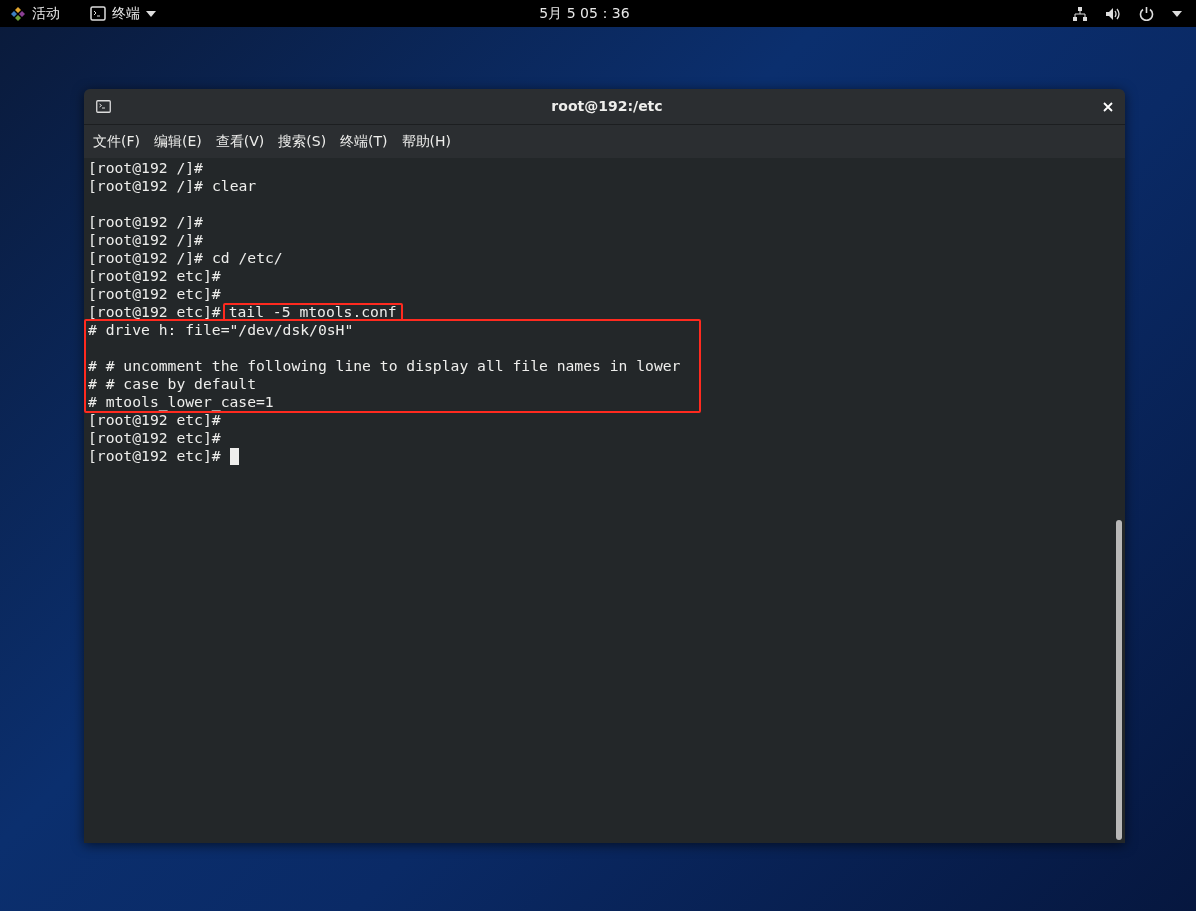 The height and width of the screenshot is (911, 1196). I want to click on activities-button: 活动, so click(46, 13).